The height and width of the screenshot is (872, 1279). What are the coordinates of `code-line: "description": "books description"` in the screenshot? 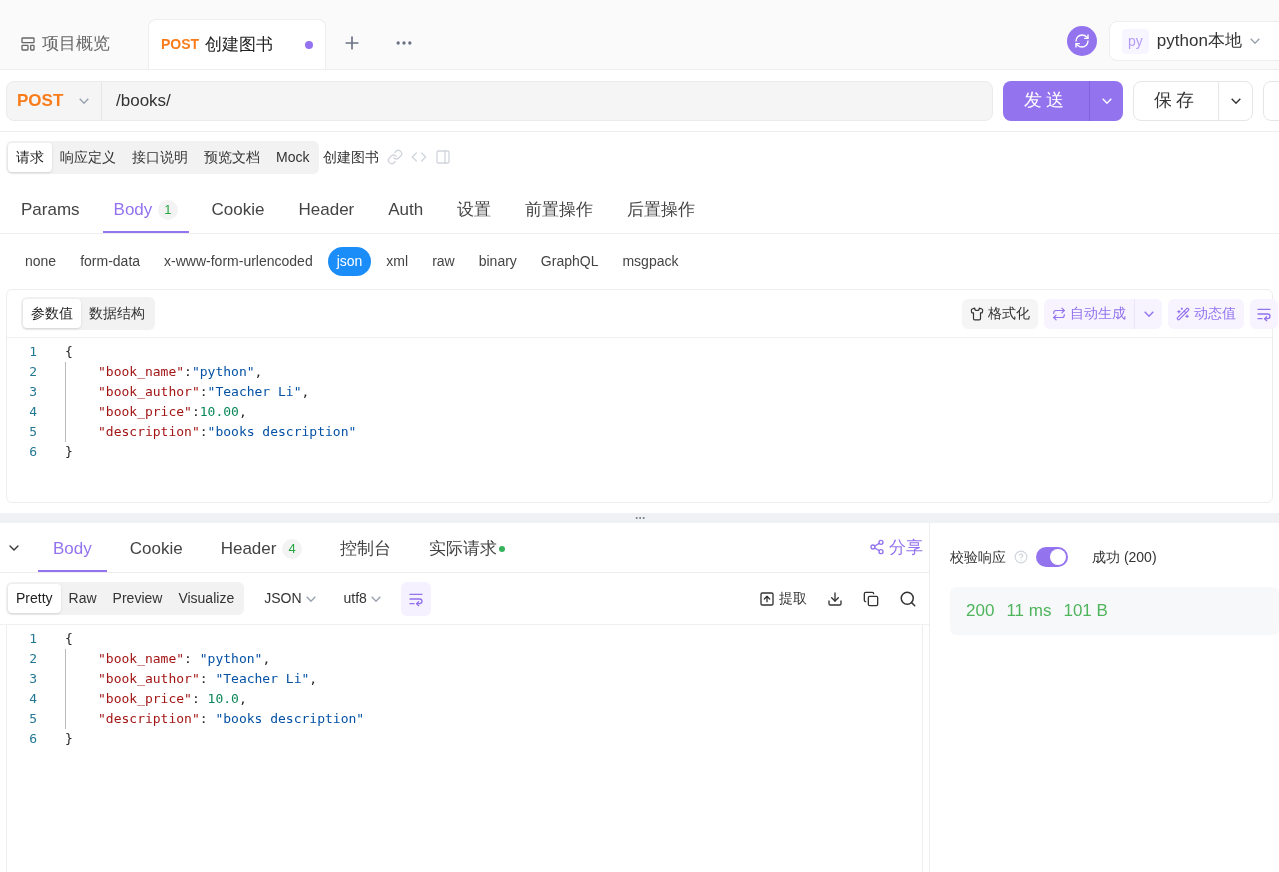 It's located at (231, 719).